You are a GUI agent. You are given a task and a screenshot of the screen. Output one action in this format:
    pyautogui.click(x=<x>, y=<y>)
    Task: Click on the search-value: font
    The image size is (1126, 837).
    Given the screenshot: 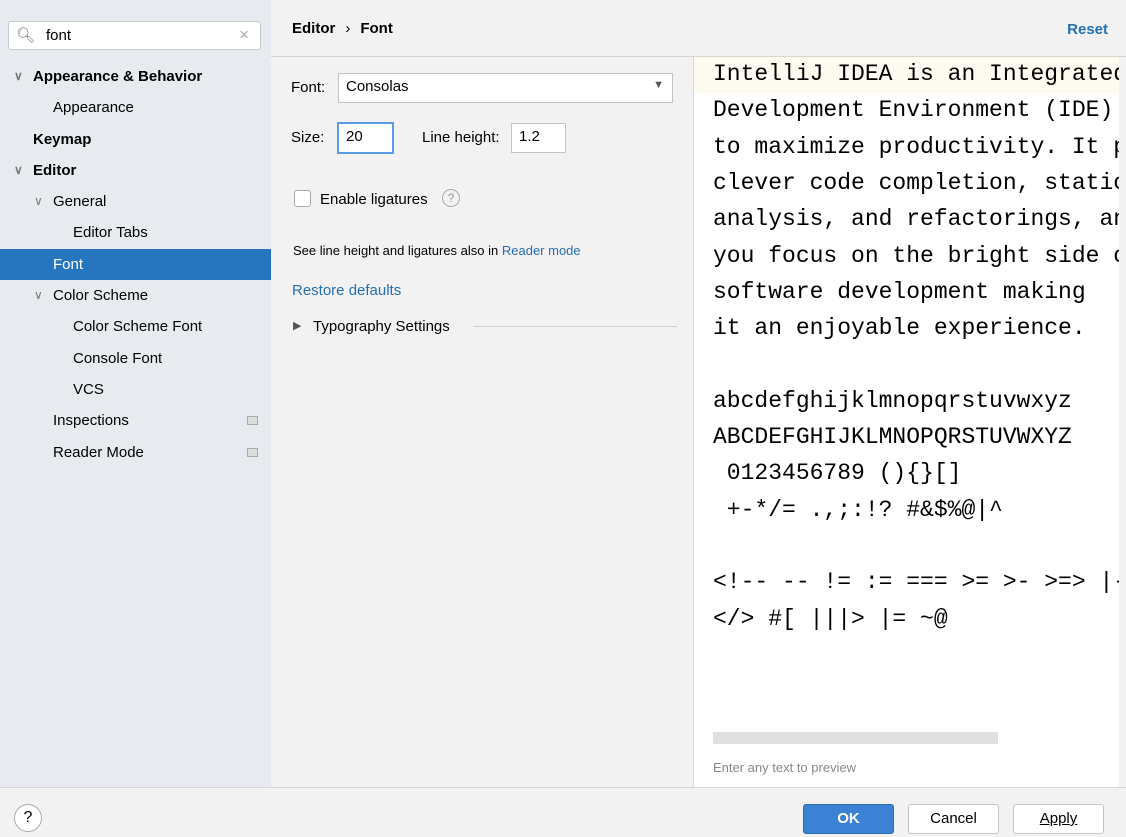 What is the action you would take?
    pyautogui.click(x=58, y=35)
    